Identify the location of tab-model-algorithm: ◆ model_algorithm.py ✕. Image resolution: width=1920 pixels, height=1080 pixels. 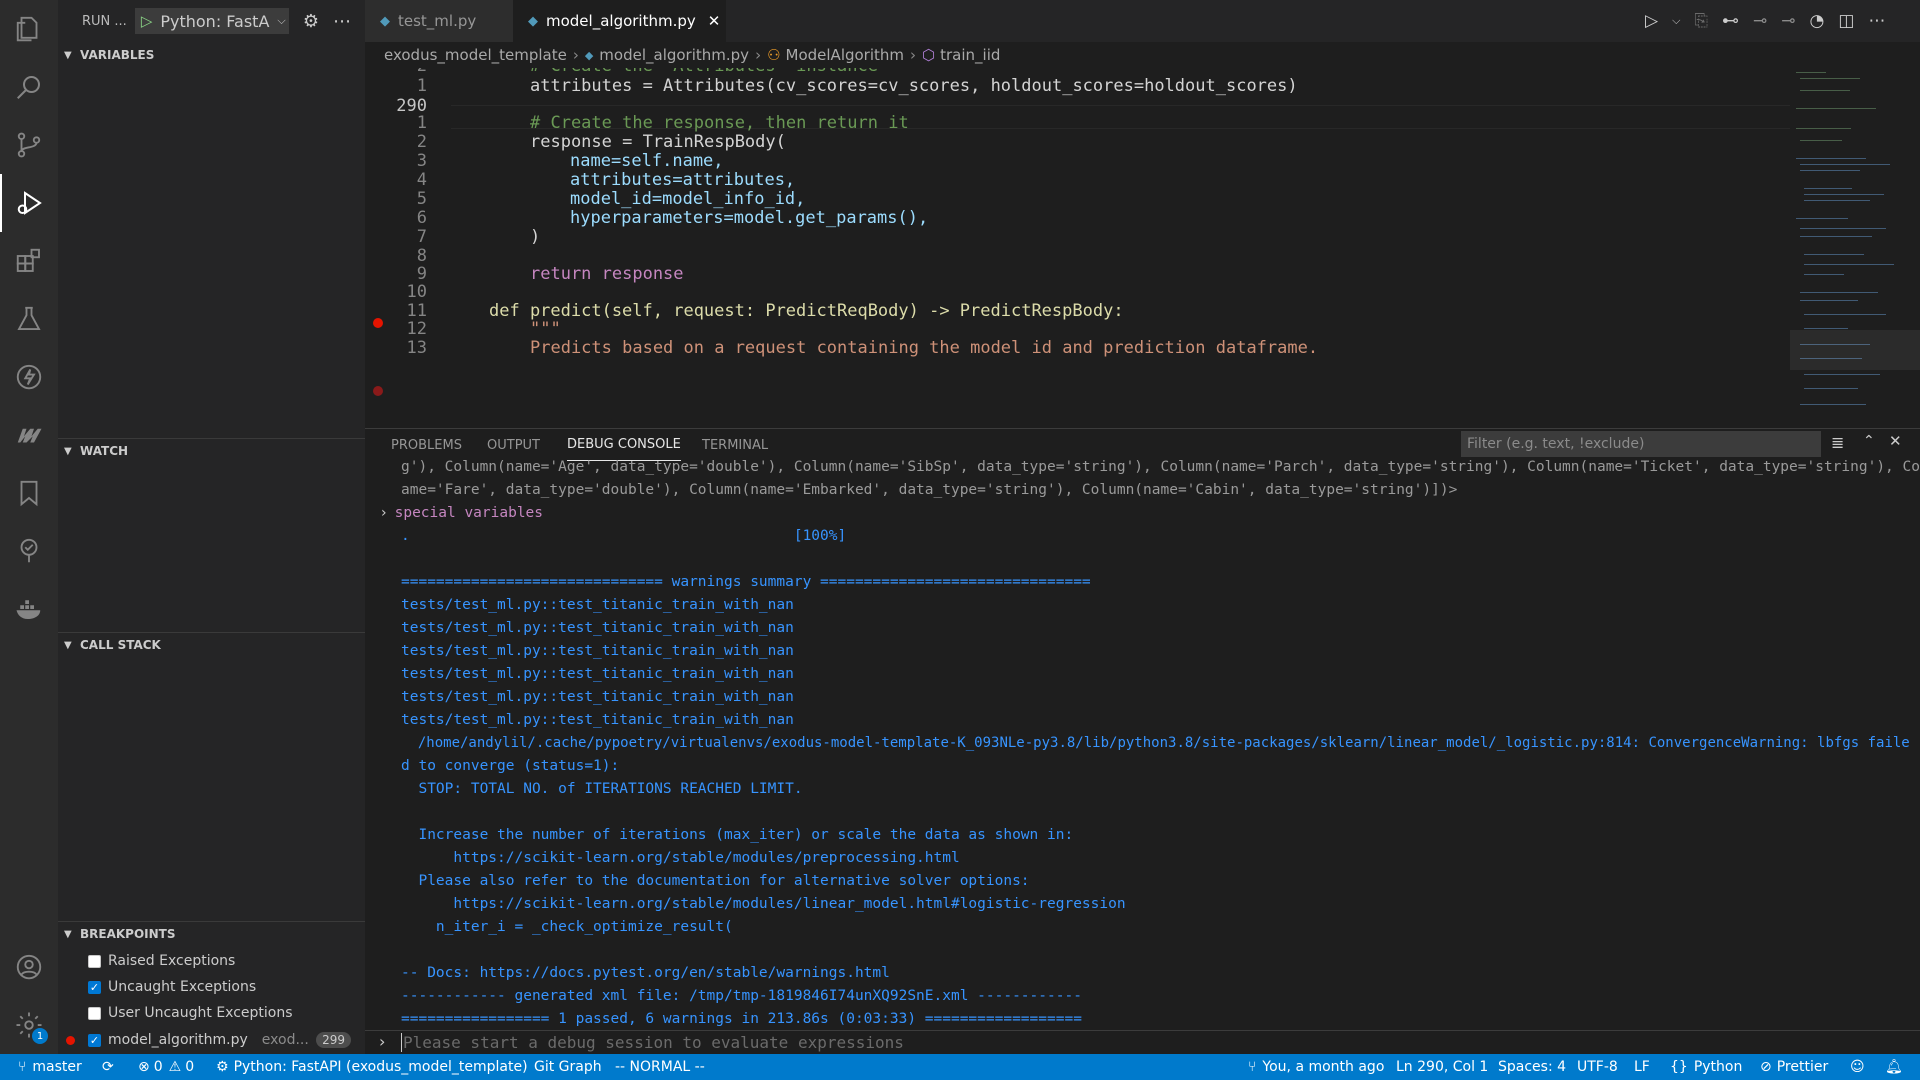
(619, 21).